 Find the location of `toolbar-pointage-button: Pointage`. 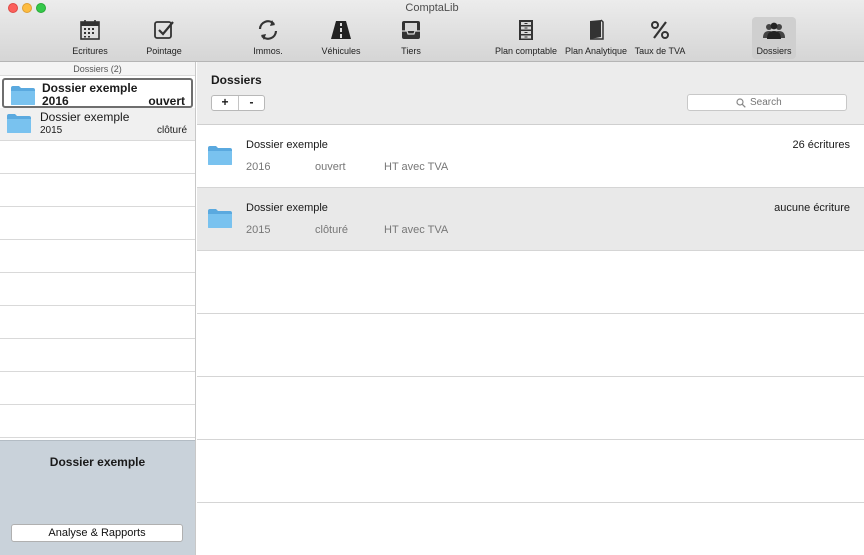

toolbar-pointage-button: Pointage is located at coordinates (164, 38).